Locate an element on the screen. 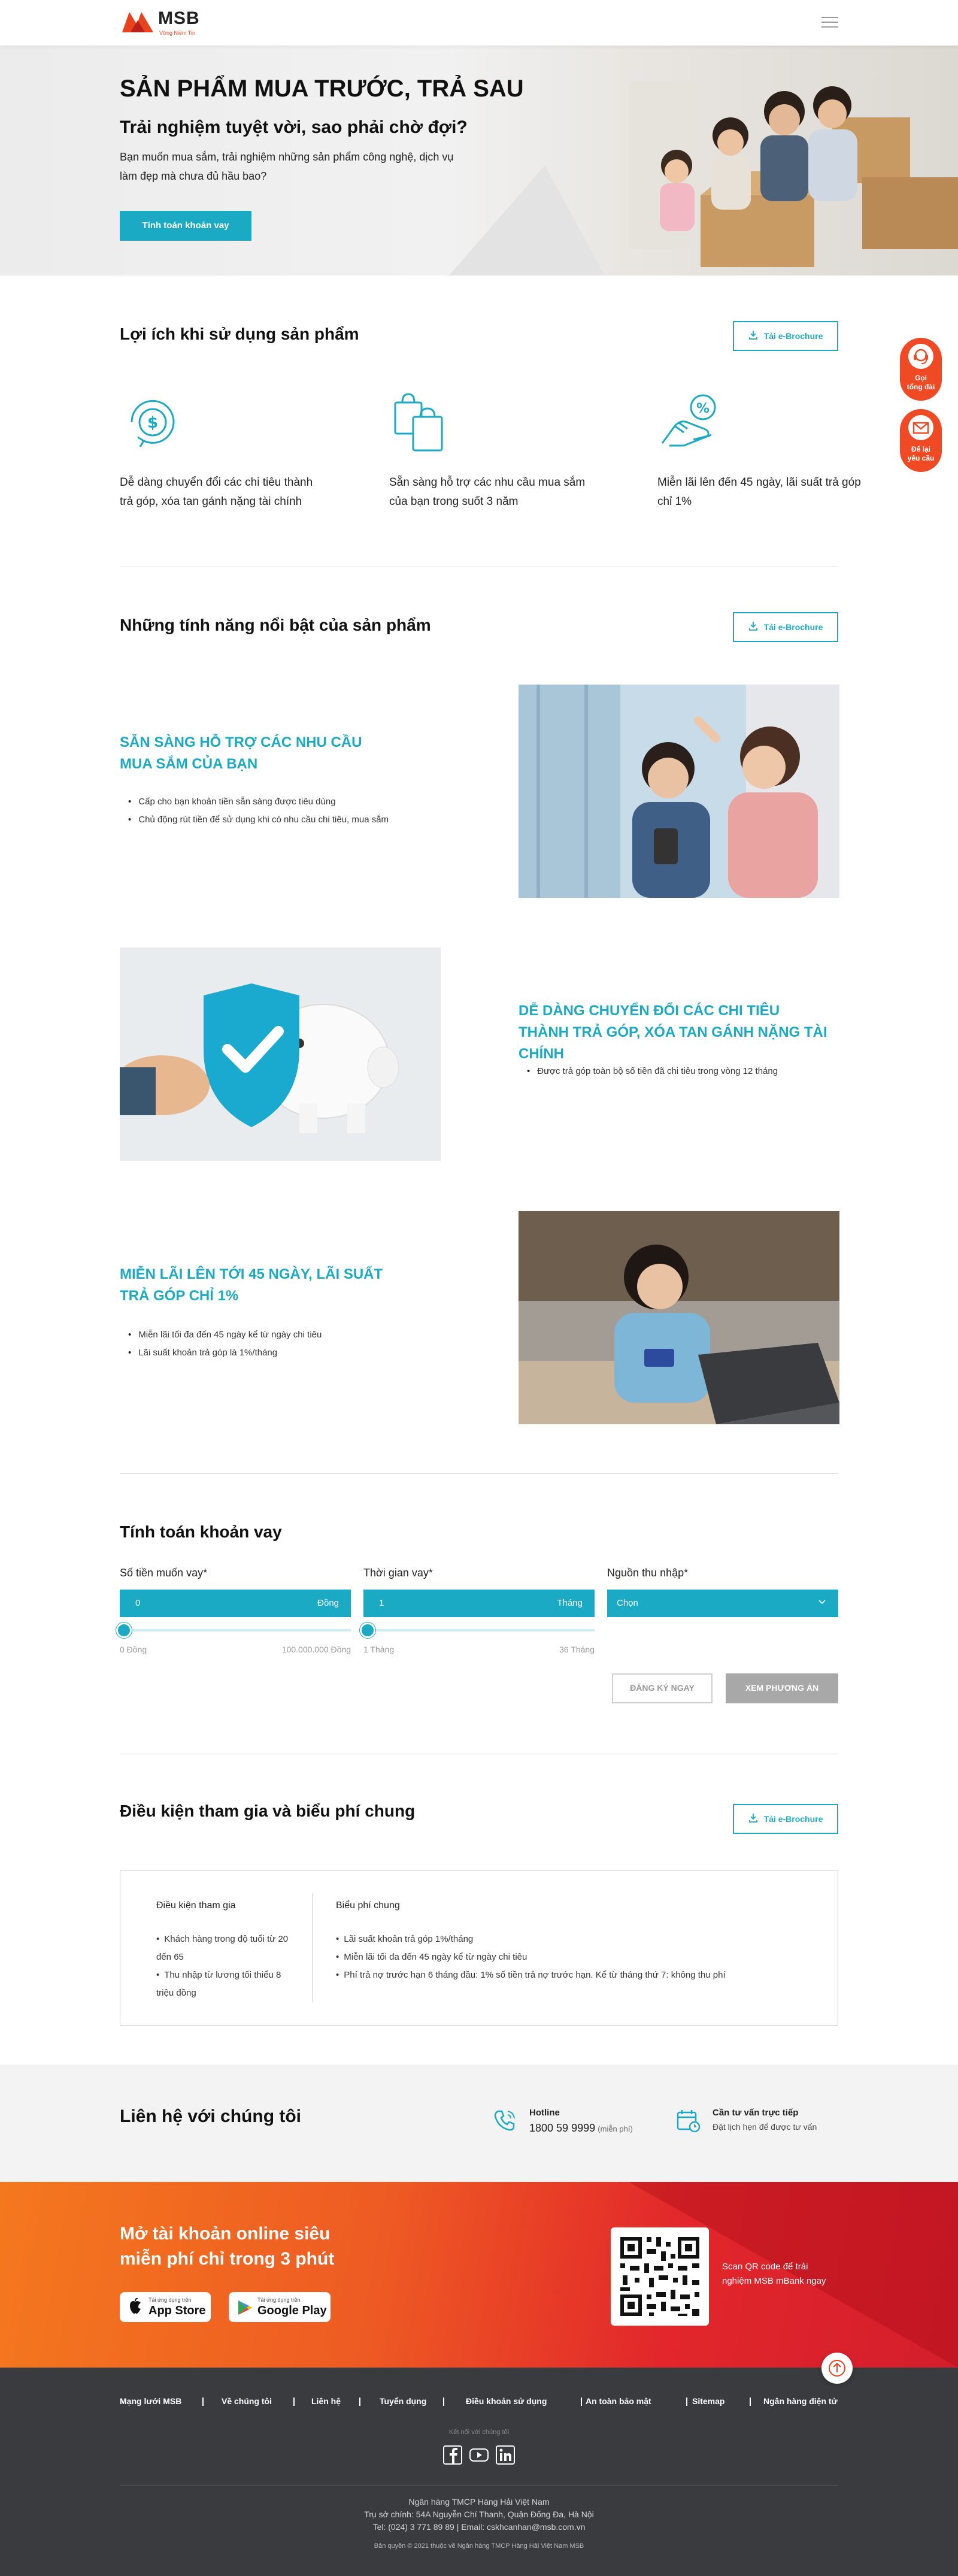 This screenshot has width=958, height=2576. loan-amount-slider is located at coordinates (233, 1630).